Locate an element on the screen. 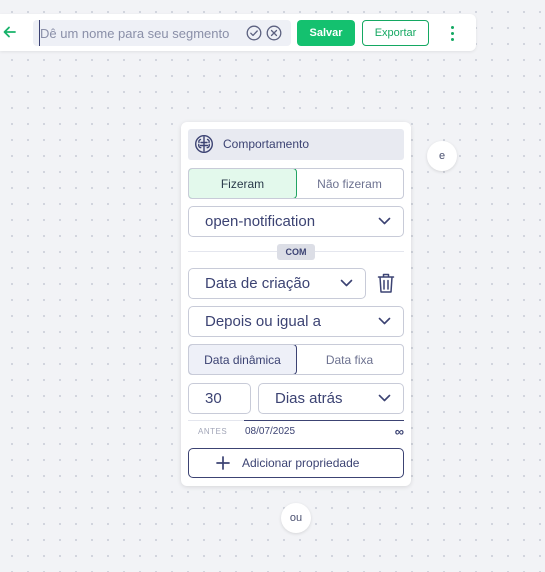  date-range-summary: ANTES 08/07/2025 ∞ is located at coordinates (296, 430).